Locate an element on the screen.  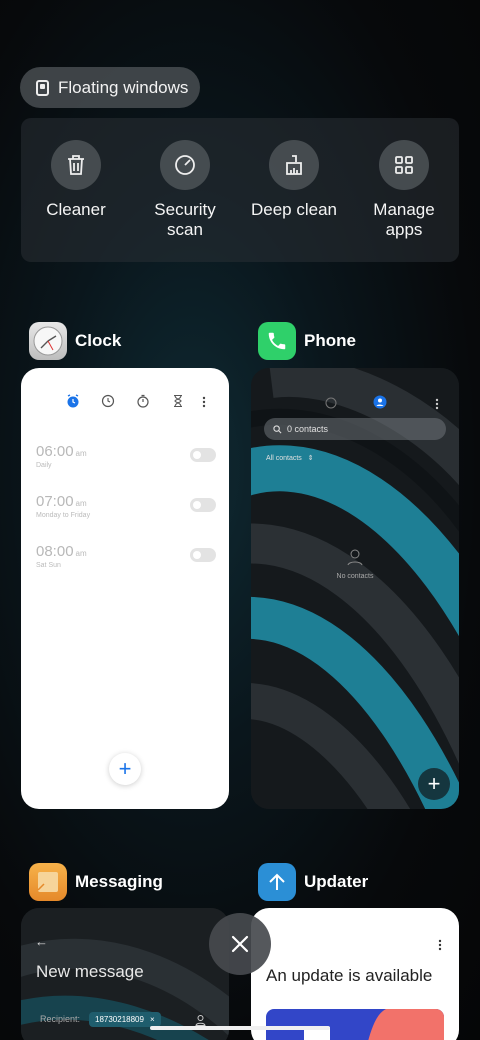
remove-recipient-icon: × is located at coordinates (152, 1019).